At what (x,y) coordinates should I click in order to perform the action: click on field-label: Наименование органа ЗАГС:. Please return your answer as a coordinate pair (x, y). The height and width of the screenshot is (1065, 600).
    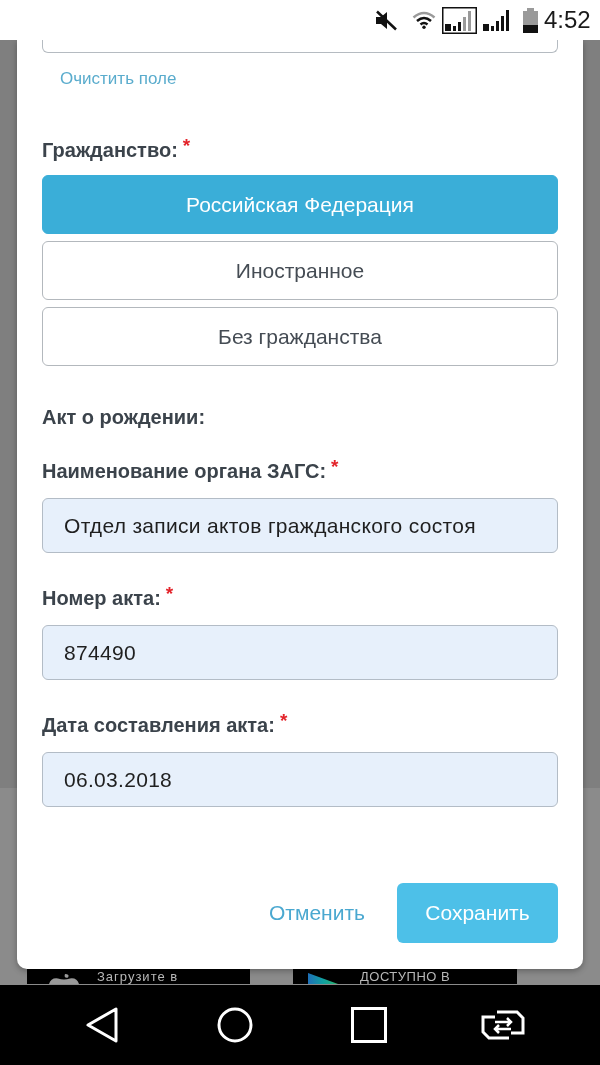
    Looking at the image, I should click on (184, 471).